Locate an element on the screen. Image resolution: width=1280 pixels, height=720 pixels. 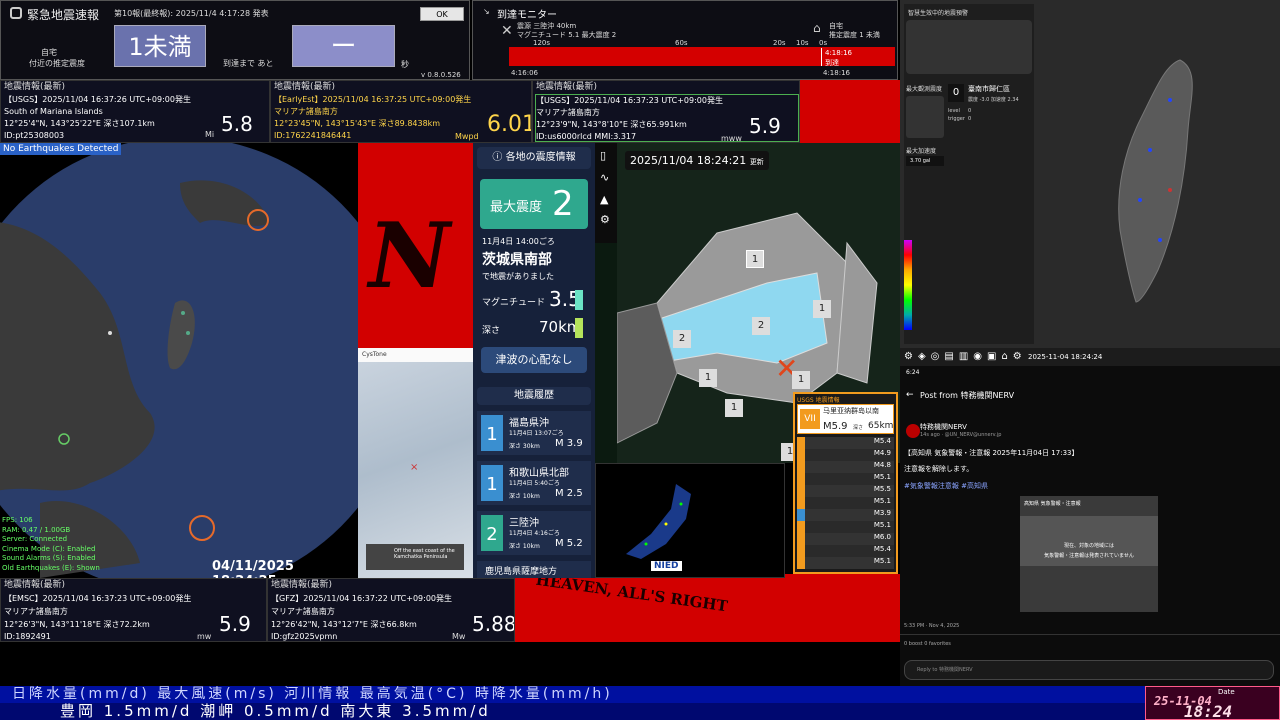
info-line: 12°26'3"N, 143°11'18"E 深さ72.2km is located at coordinates (77, 624).